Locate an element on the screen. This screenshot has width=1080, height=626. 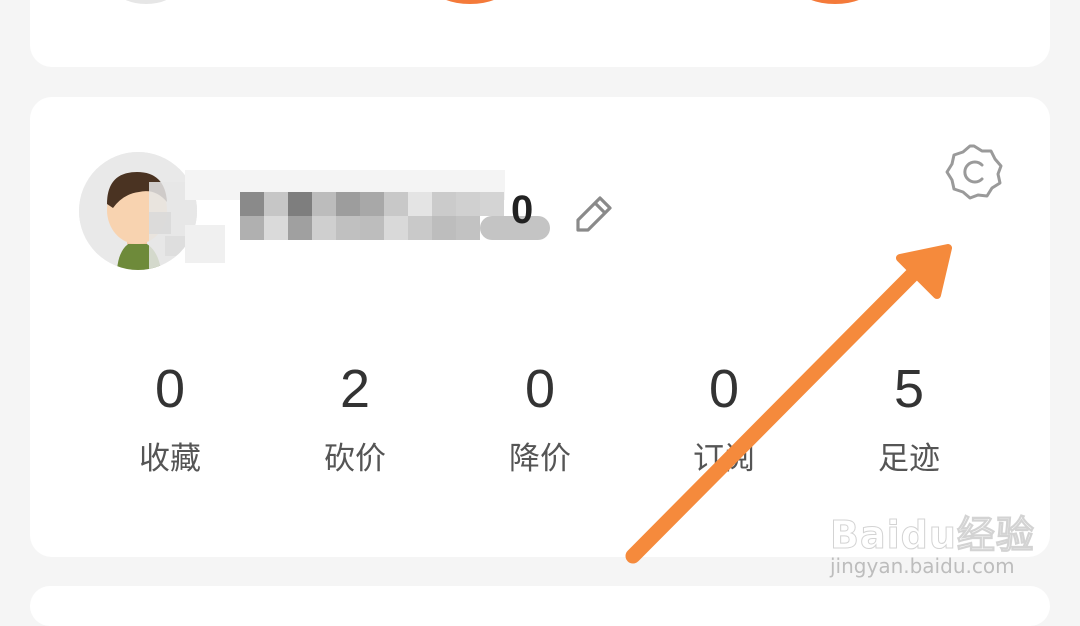
stat-footprints: 5 足迹 is located at coordinates (909, 418).